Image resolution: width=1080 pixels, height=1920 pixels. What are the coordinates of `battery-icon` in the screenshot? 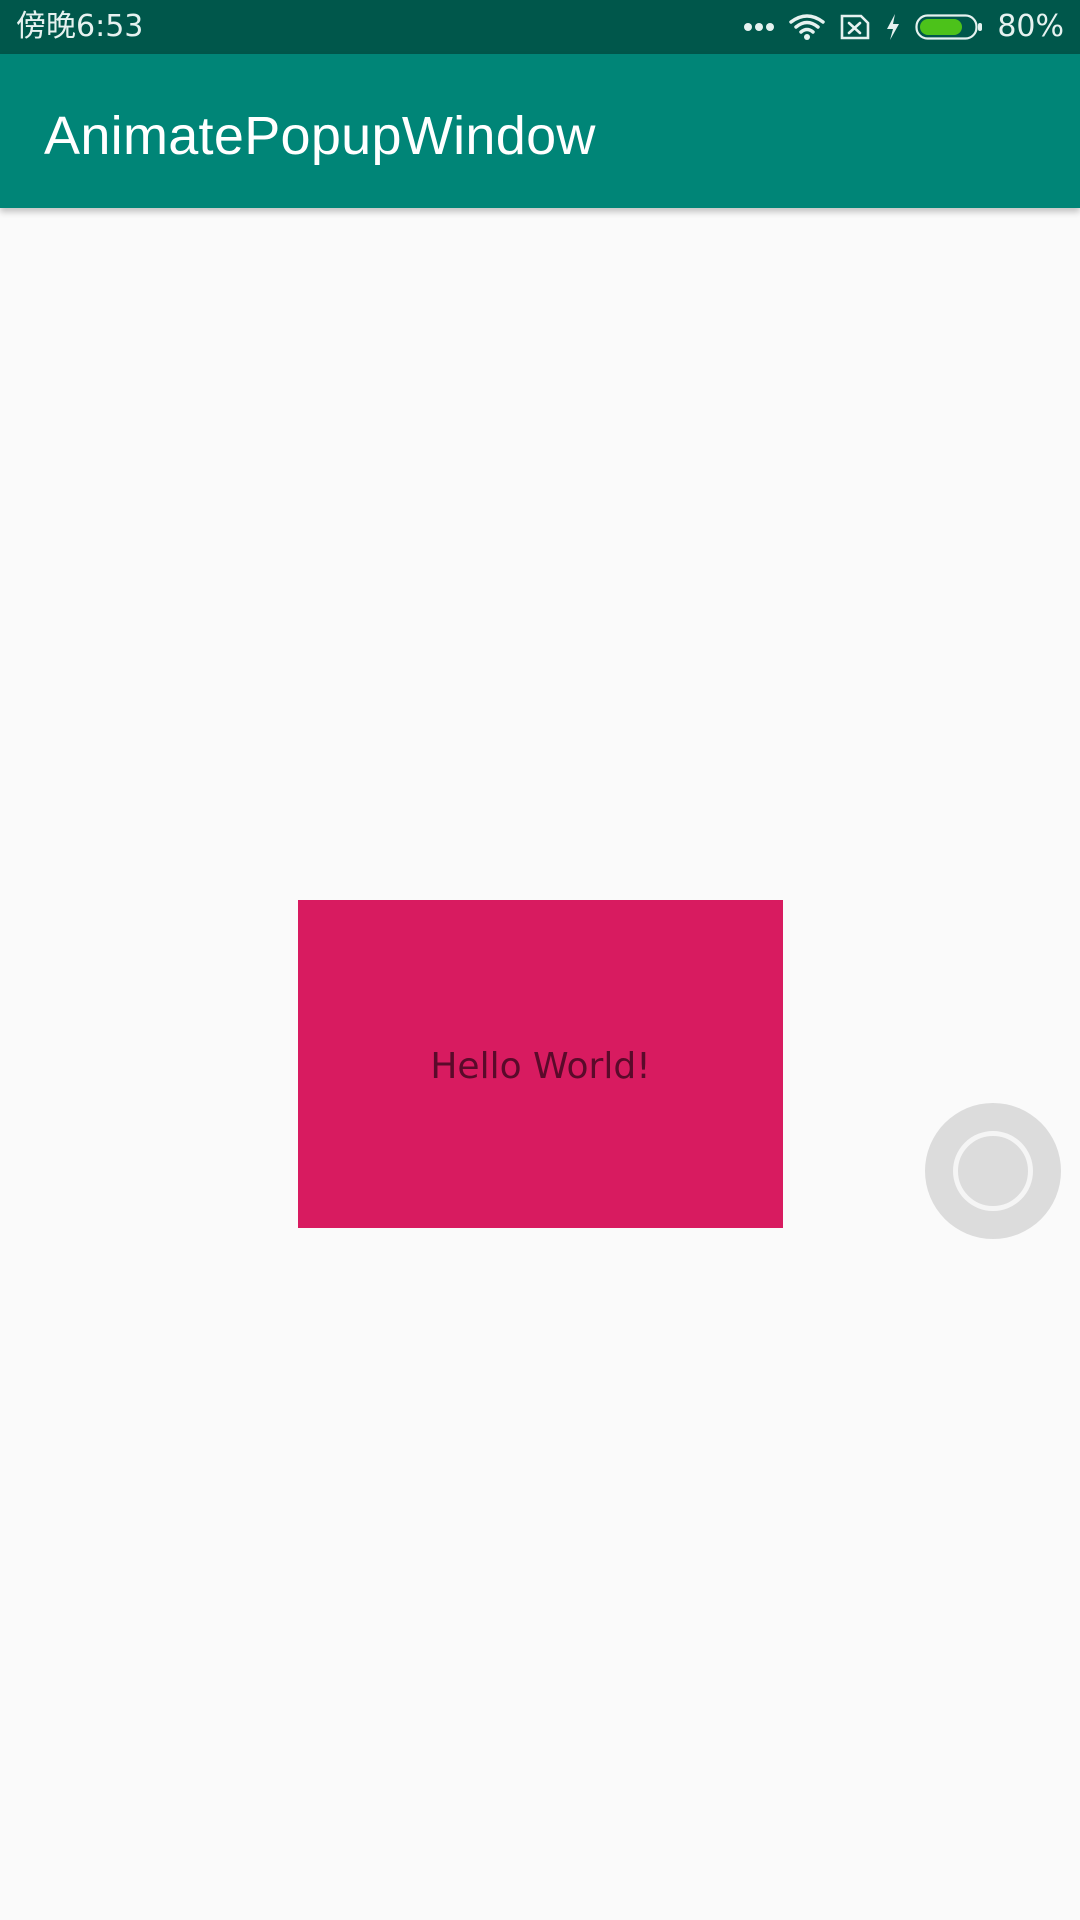 It's located at (949, 27).